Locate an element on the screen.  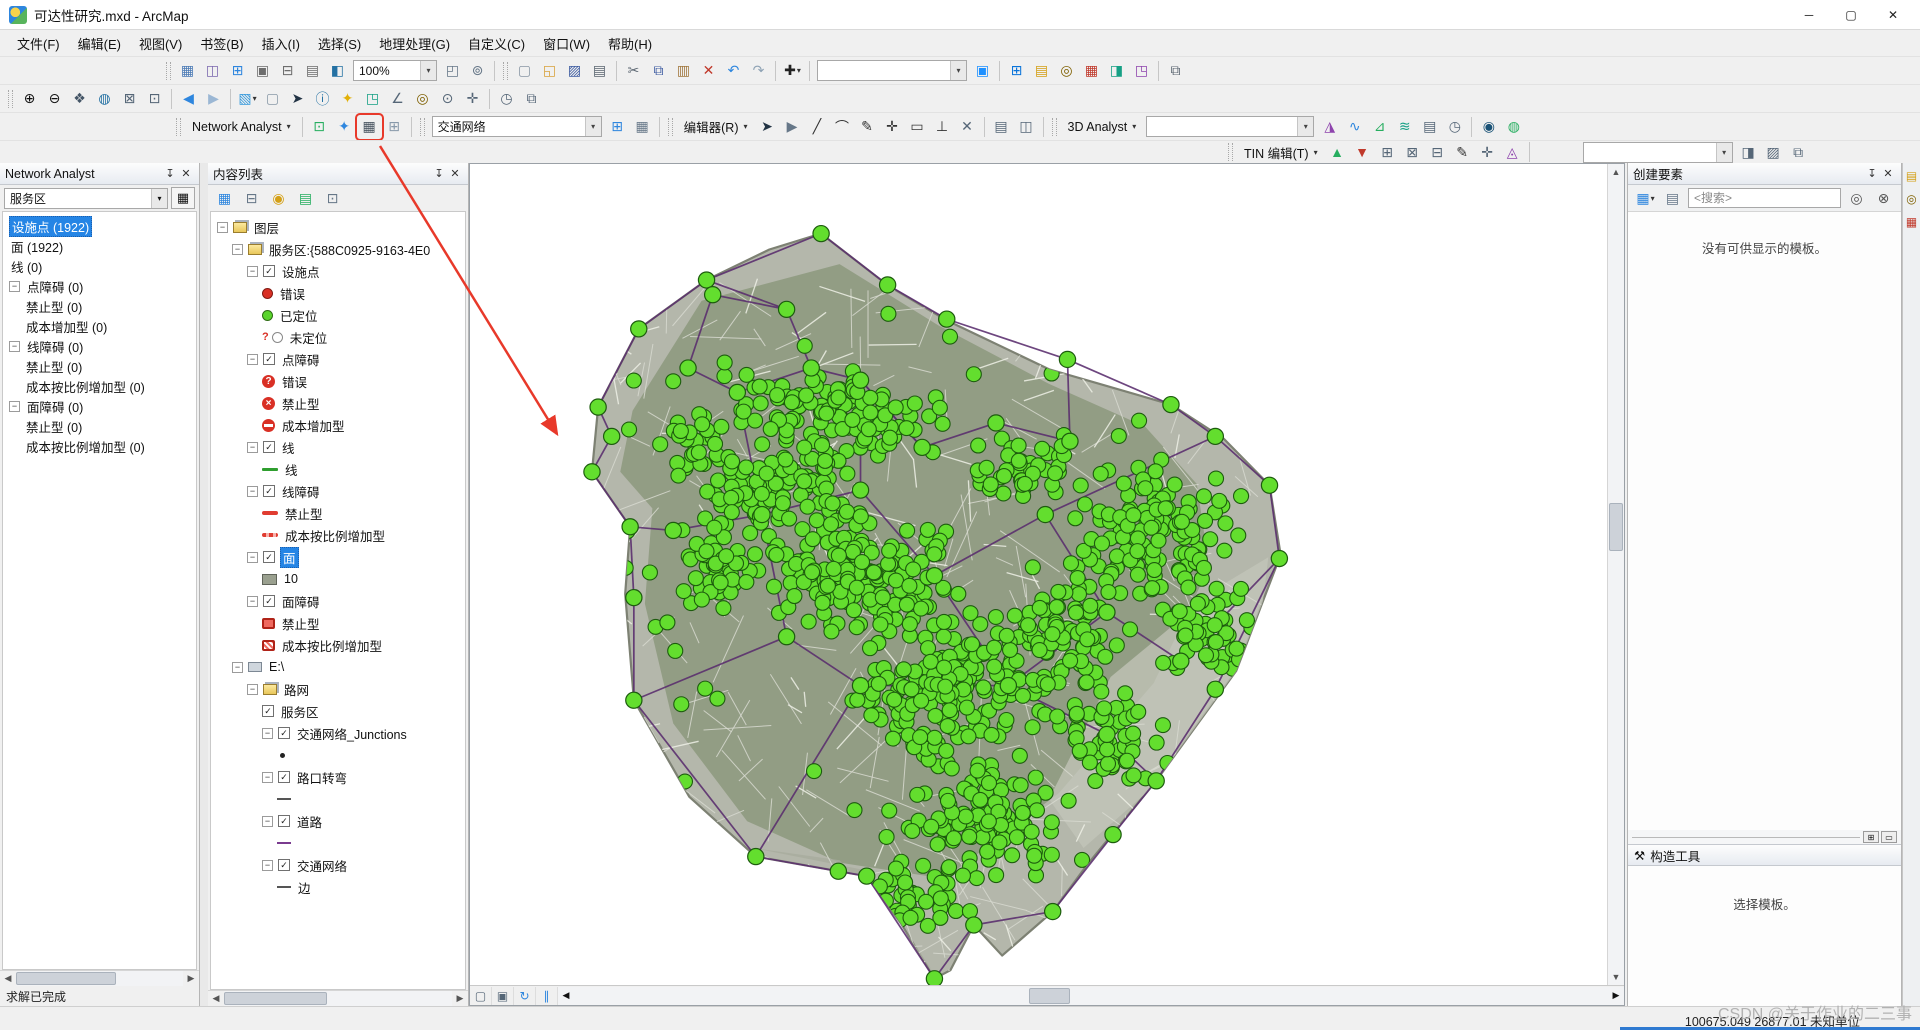
toc-tree-row: − 服务区:{588C0925-9163-4E0 is located at coordinates (338, 249).